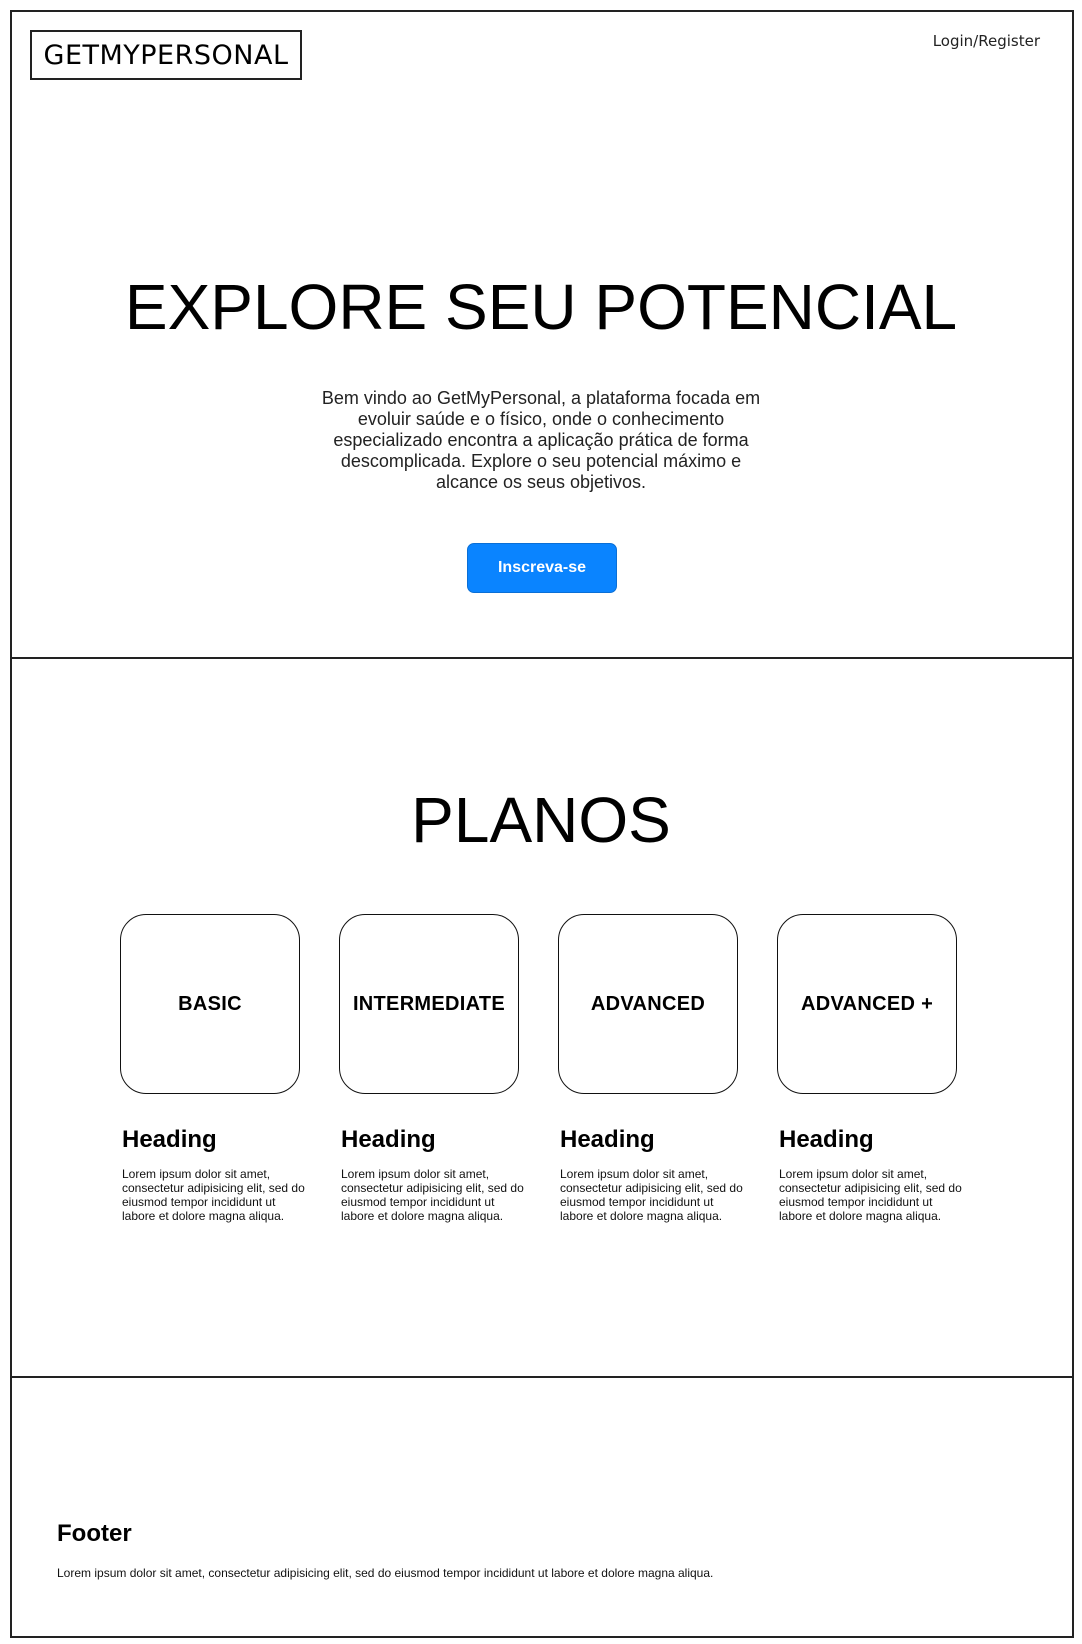 This screenshot has height=1644, width=1082. What do you see at coordinates (542, 658) in the screenshot?
I see `hero-divider` at bounding box center [542, 658].